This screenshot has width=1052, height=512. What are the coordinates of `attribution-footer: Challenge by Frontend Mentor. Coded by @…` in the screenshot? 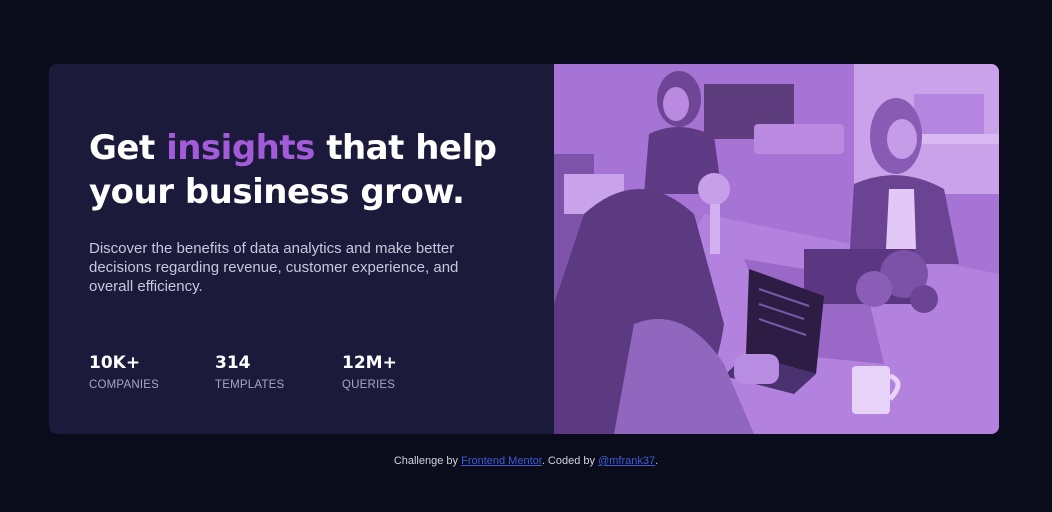 It's located at (526, 461).